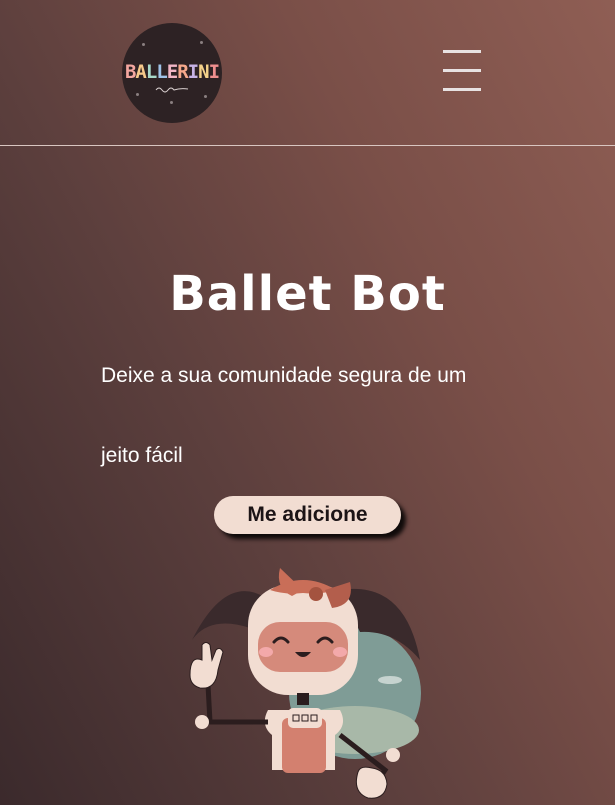 The width and height of the screenshot is (615, 805). What do you see at coordinates (236, 704) in the screenshot?
I see `robot-left-arm` at bounding box center [236, 704].